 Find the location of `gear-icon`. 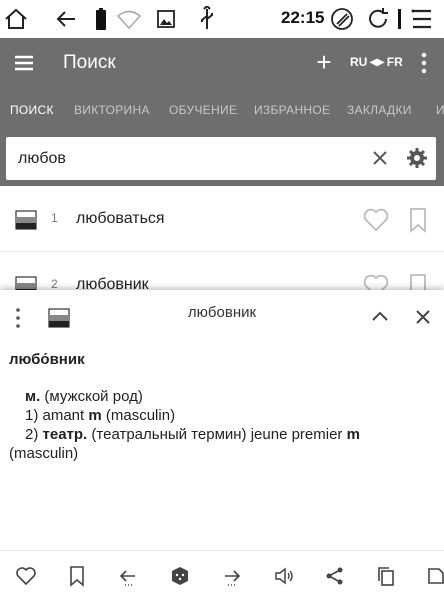

gear-icon is located at coordinates (417, 158).